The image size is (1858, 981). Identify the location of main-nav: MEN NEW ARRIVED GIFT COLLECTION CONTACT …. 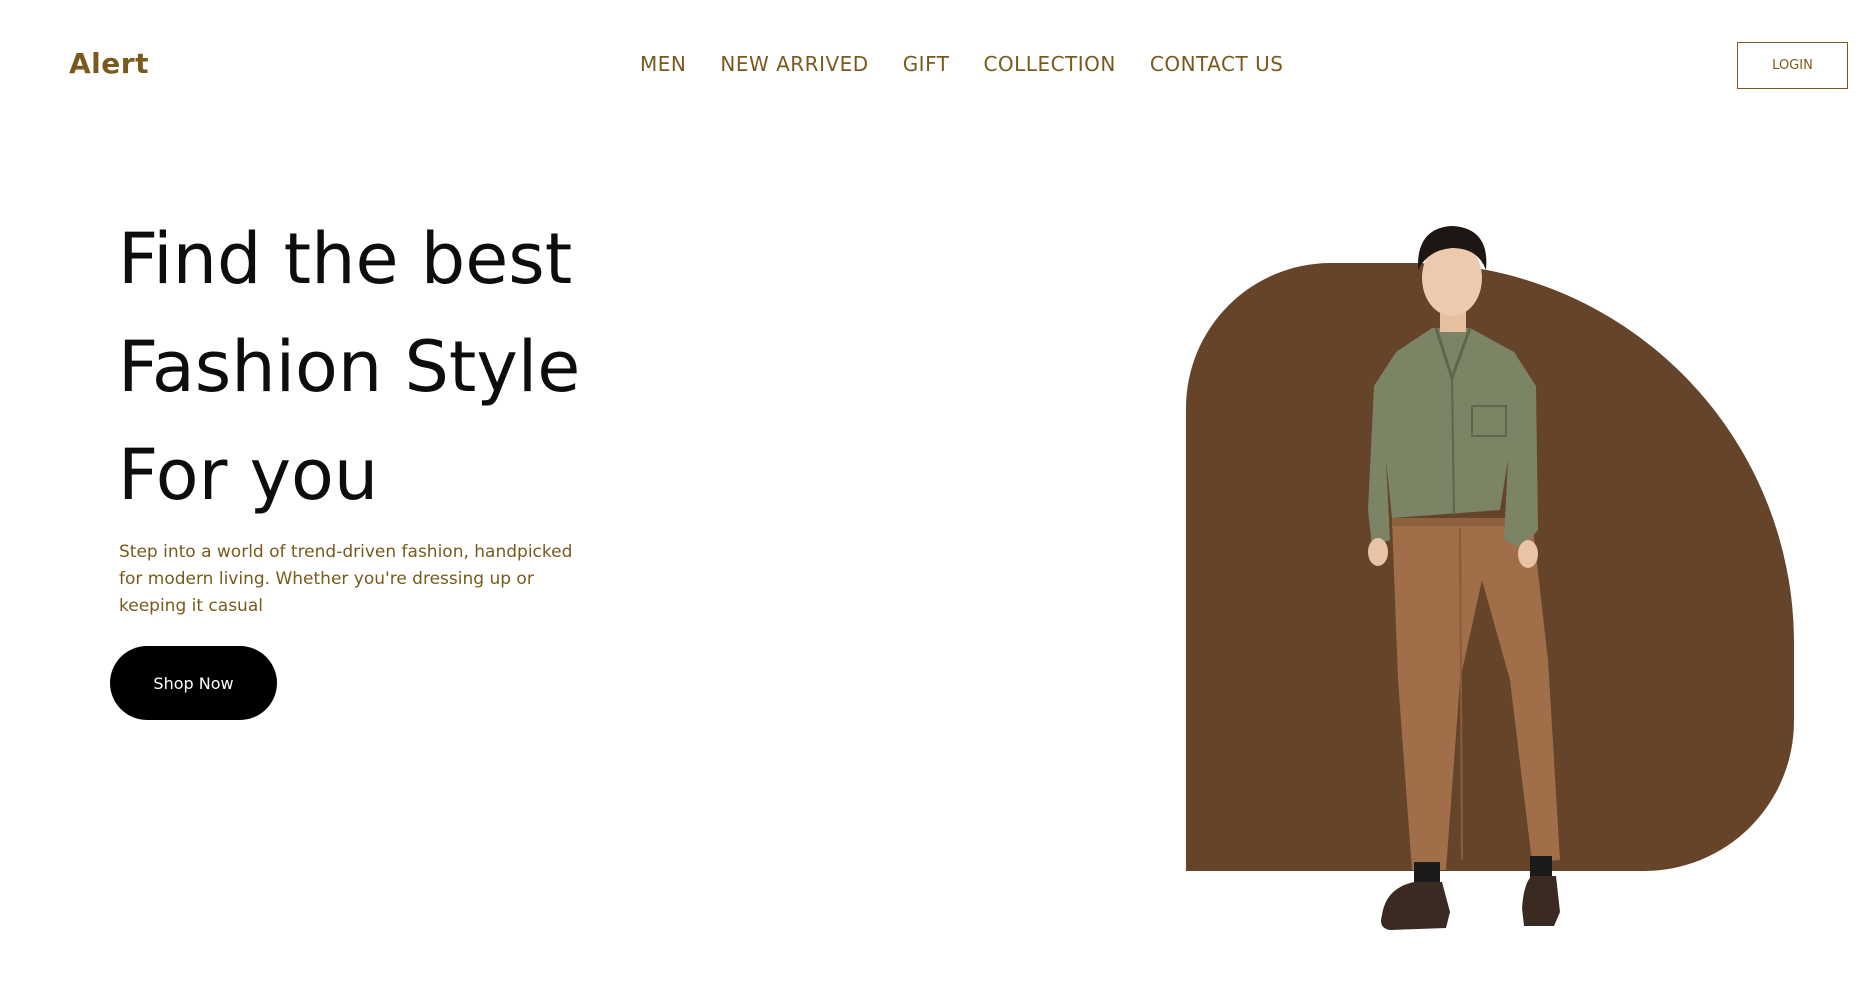
(961, 64).